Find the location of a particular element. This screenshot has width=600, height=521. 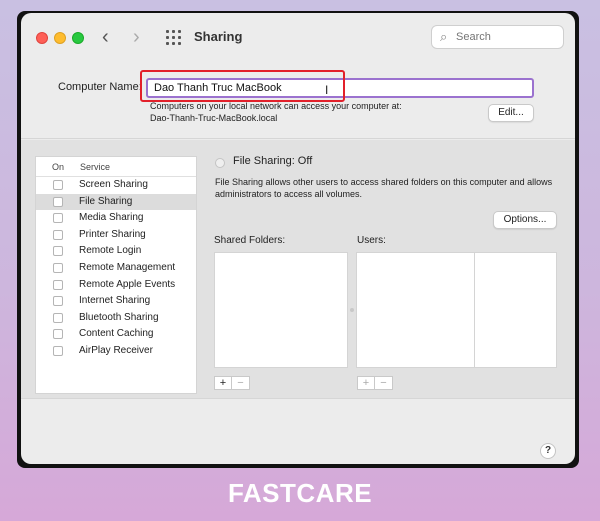

add-shared-folder-button: + is located at coordinates (223, 383).